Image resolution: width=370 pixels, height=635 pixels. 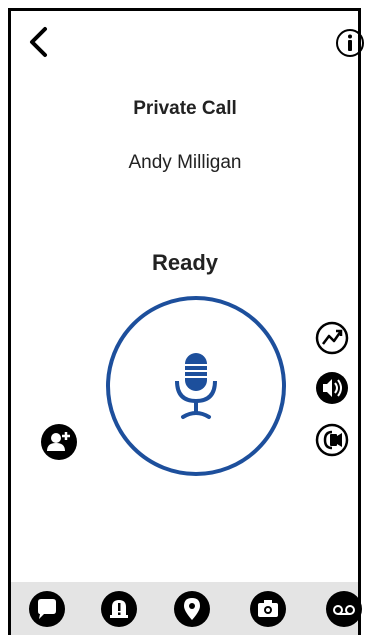 I want to click on call-status: Ready, so click(x=185, y=262).